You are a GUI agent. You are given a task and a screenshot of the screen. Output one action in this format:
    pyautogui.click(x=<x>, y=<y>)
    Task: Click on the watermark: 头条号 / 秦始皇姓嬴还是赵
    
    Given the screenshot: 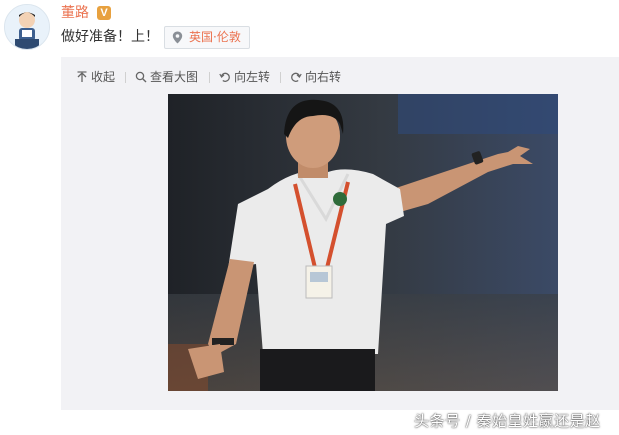 What is the action you would take?
    pyautogui.click(x=507, y=421)
    